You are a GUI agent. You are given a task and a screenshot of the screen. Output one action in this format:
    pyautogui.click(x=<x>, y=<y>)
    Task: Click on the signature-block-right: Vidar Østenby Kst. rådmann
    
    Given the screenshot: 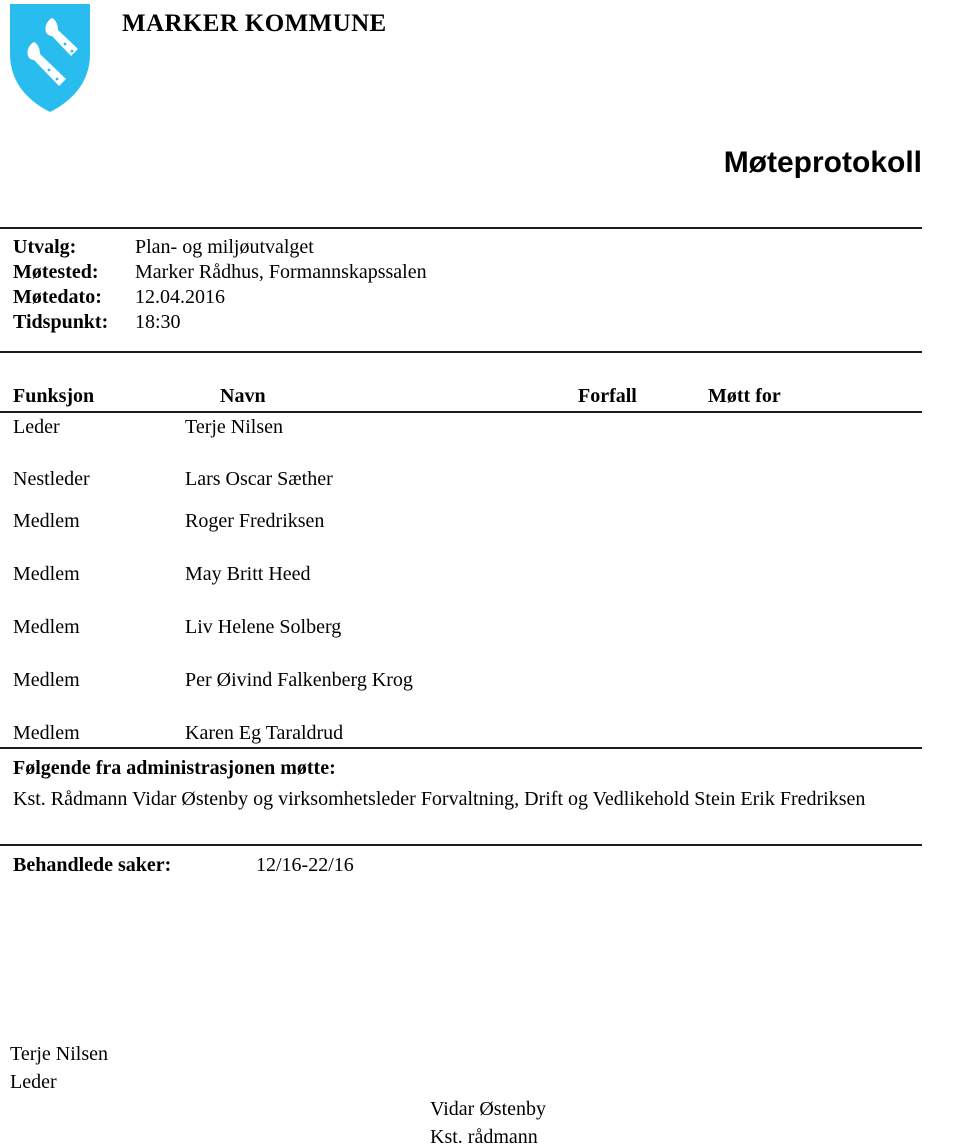 What is the action you would take?
    pyautogui.click(x=488, y=1120)
    